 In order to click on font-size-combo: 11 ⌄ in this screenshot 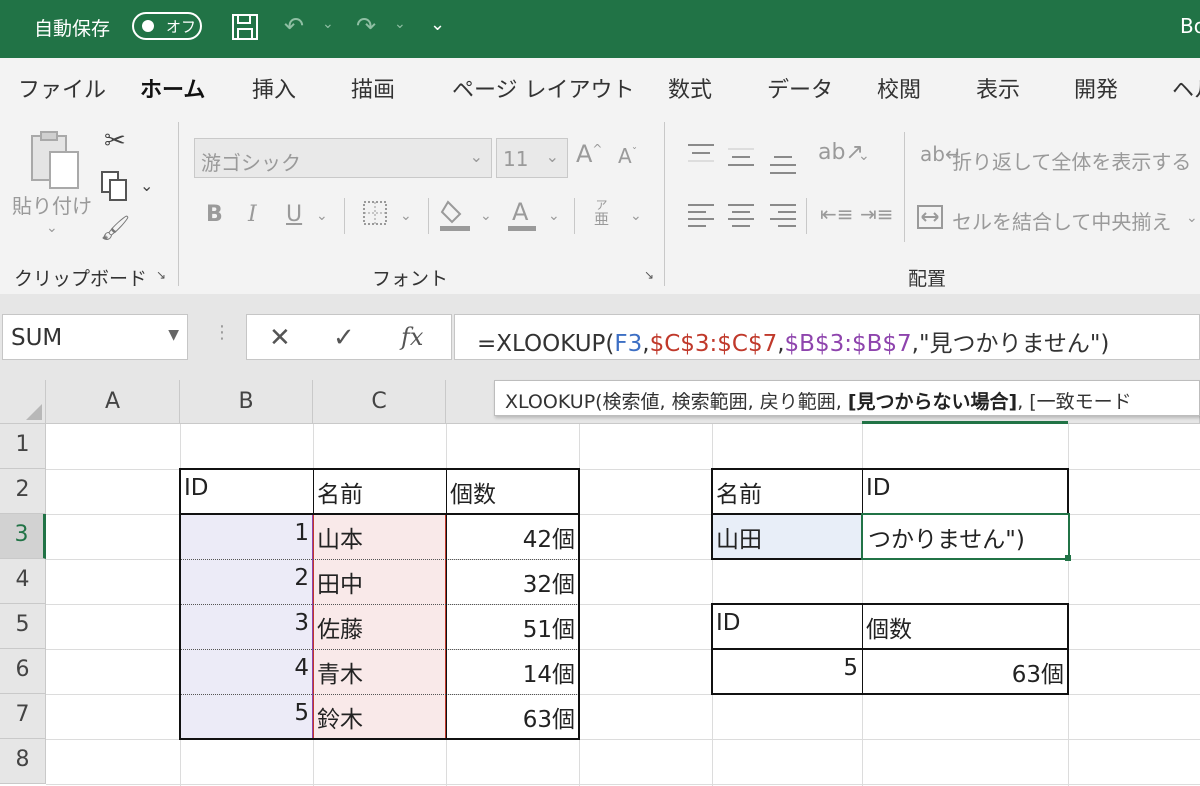, I will do `click(532, 158)`.